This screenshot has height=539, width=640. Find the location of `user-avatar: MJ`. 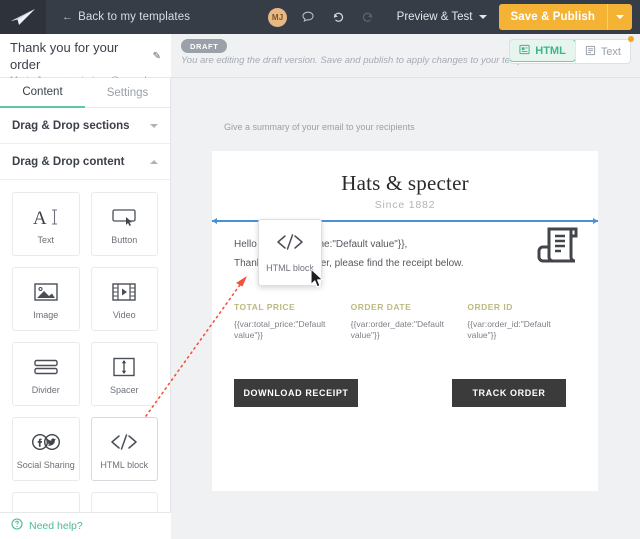

user-avatar: MJ is located at coordinates (278, 17).